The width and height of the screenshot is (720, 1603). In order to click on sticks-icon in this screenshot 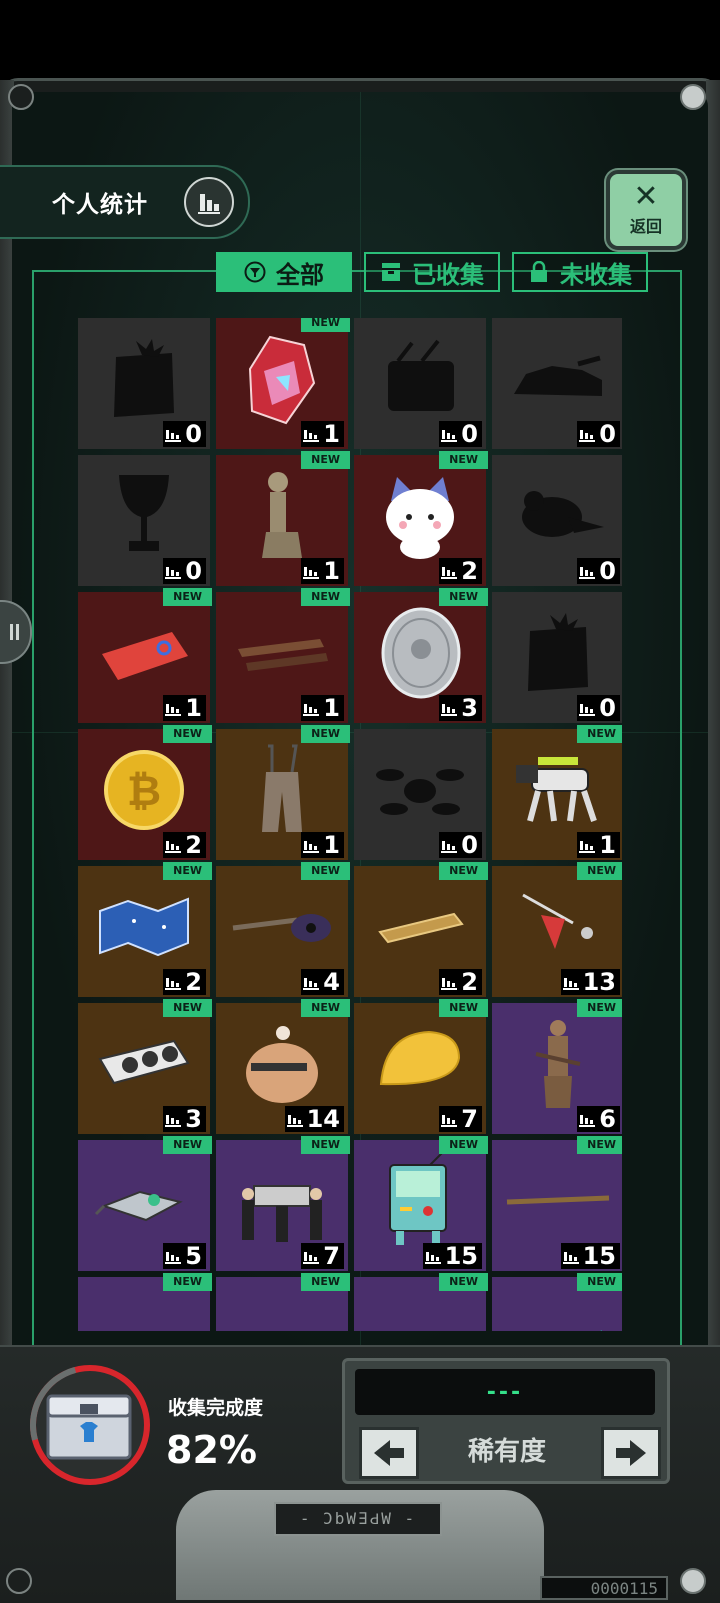, I will do `click(282, 655)`.